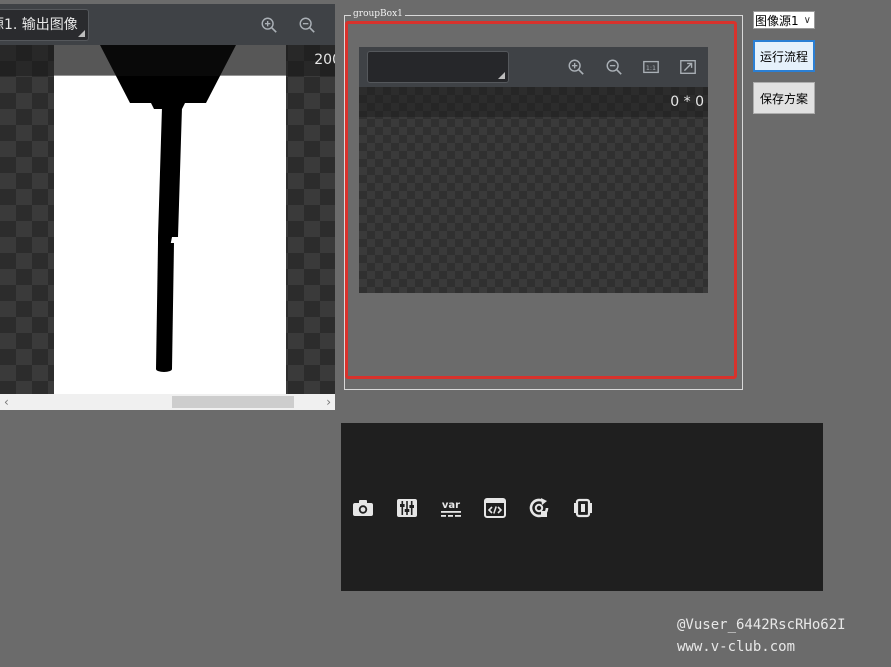 The height and width of the screenshot is (667, 891). Describe the element at coordinates (363, 508) in the screenshot. I see `camera-icon` at that location.